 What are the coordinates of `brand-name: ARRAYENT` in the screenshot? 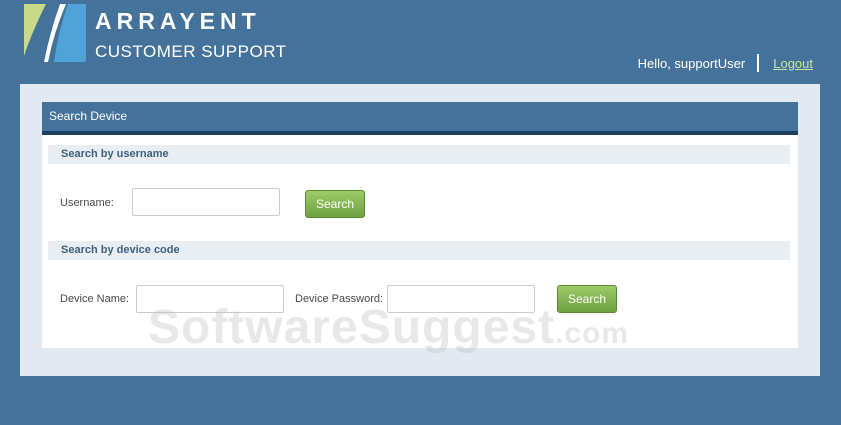 It's located at (178, 21).